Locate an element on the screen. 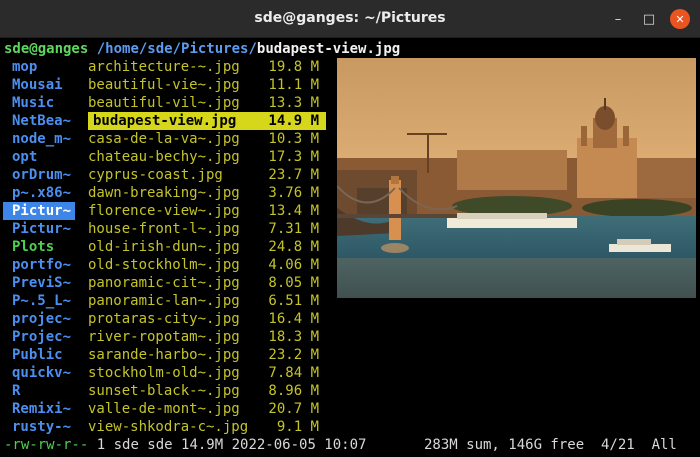  parent-dir-item: quickv~ is located at coordinates (44, 373).